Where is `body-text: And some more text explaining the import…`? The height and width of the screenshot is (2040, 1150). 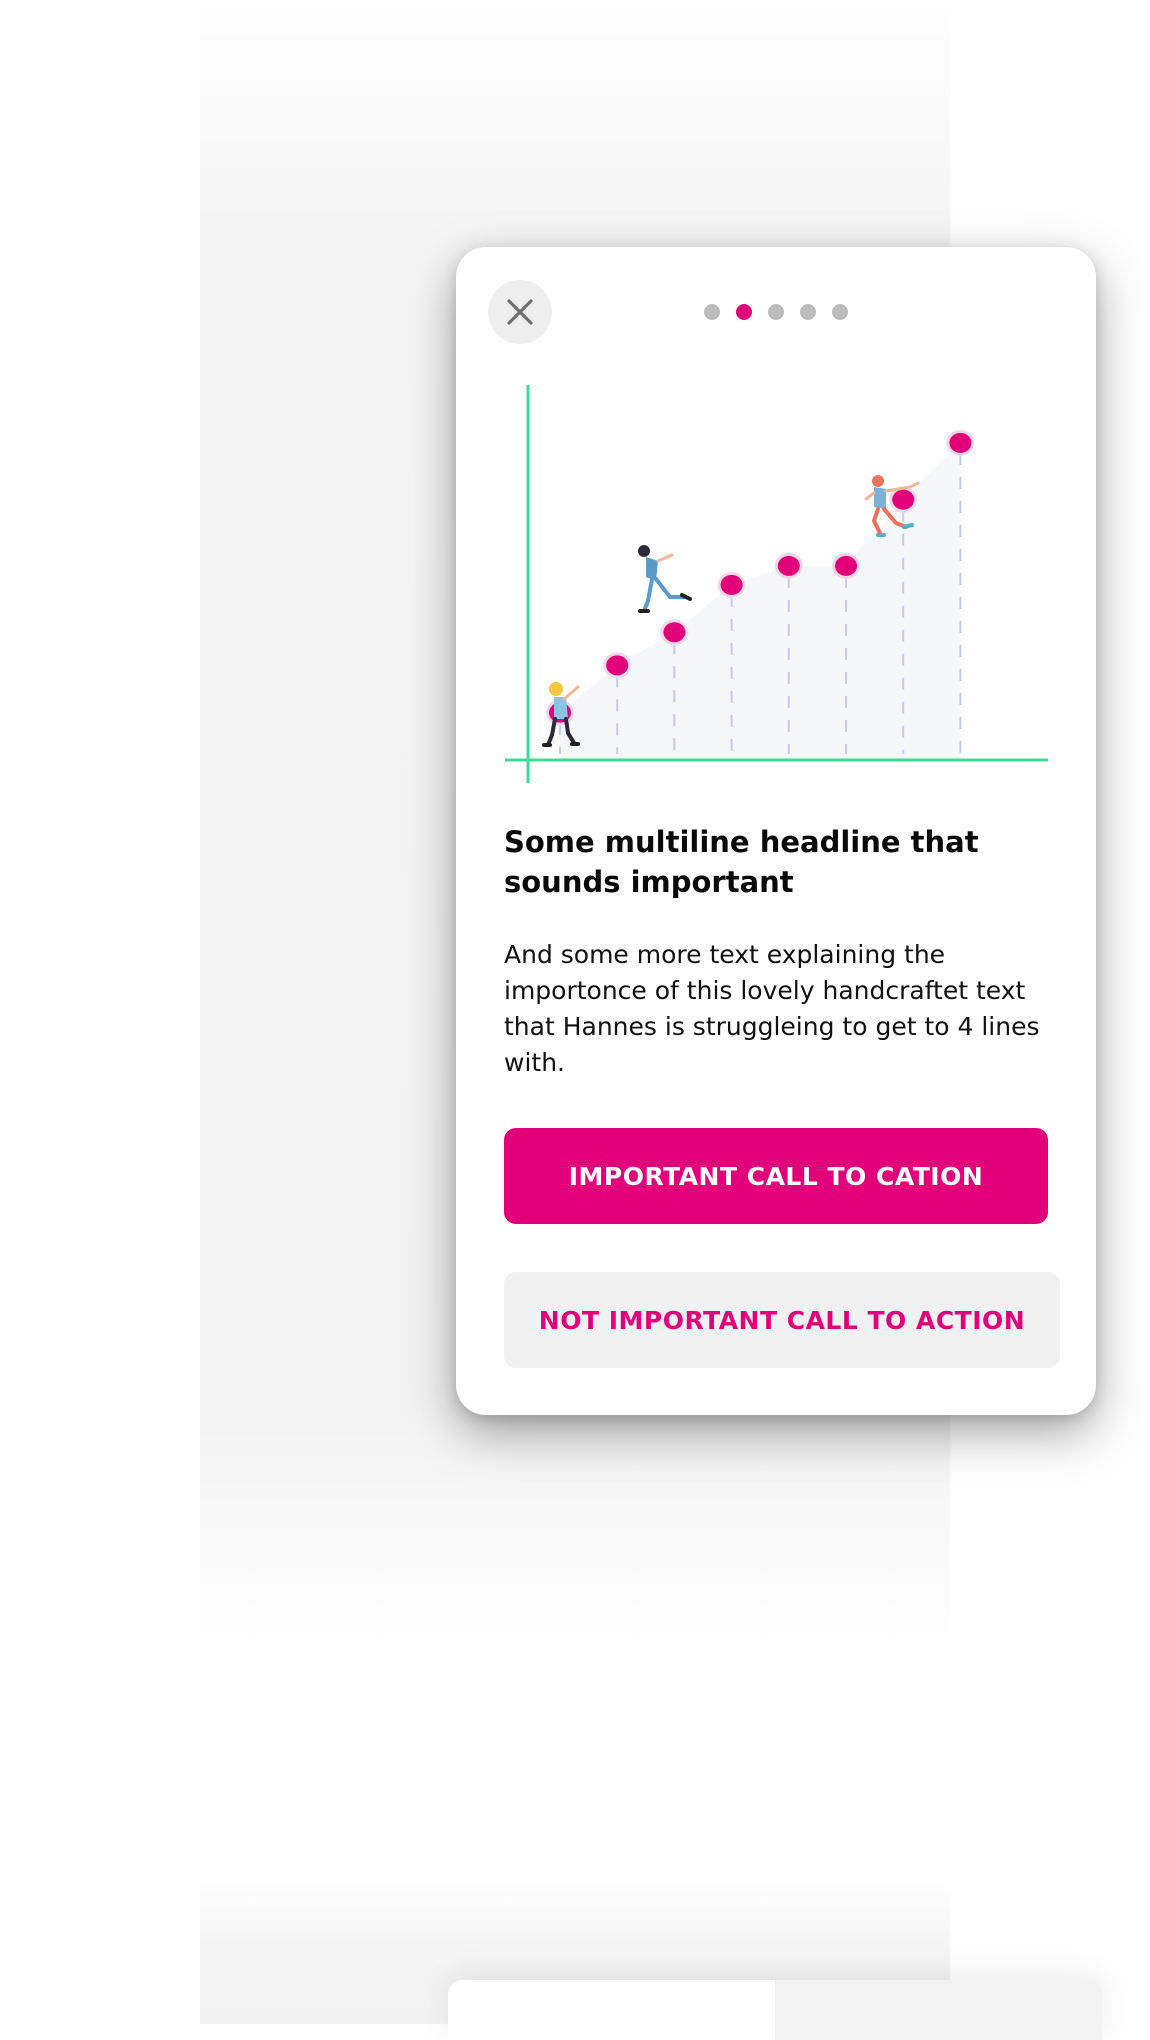
body-text: And some more text explaining the import… is located at coordinates (772, 1008).